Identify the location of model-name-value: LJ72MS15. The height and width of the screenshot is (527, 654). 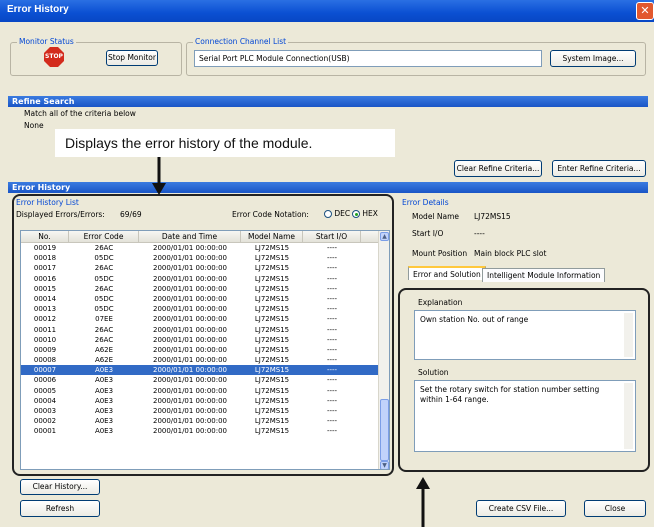
(492, 216).